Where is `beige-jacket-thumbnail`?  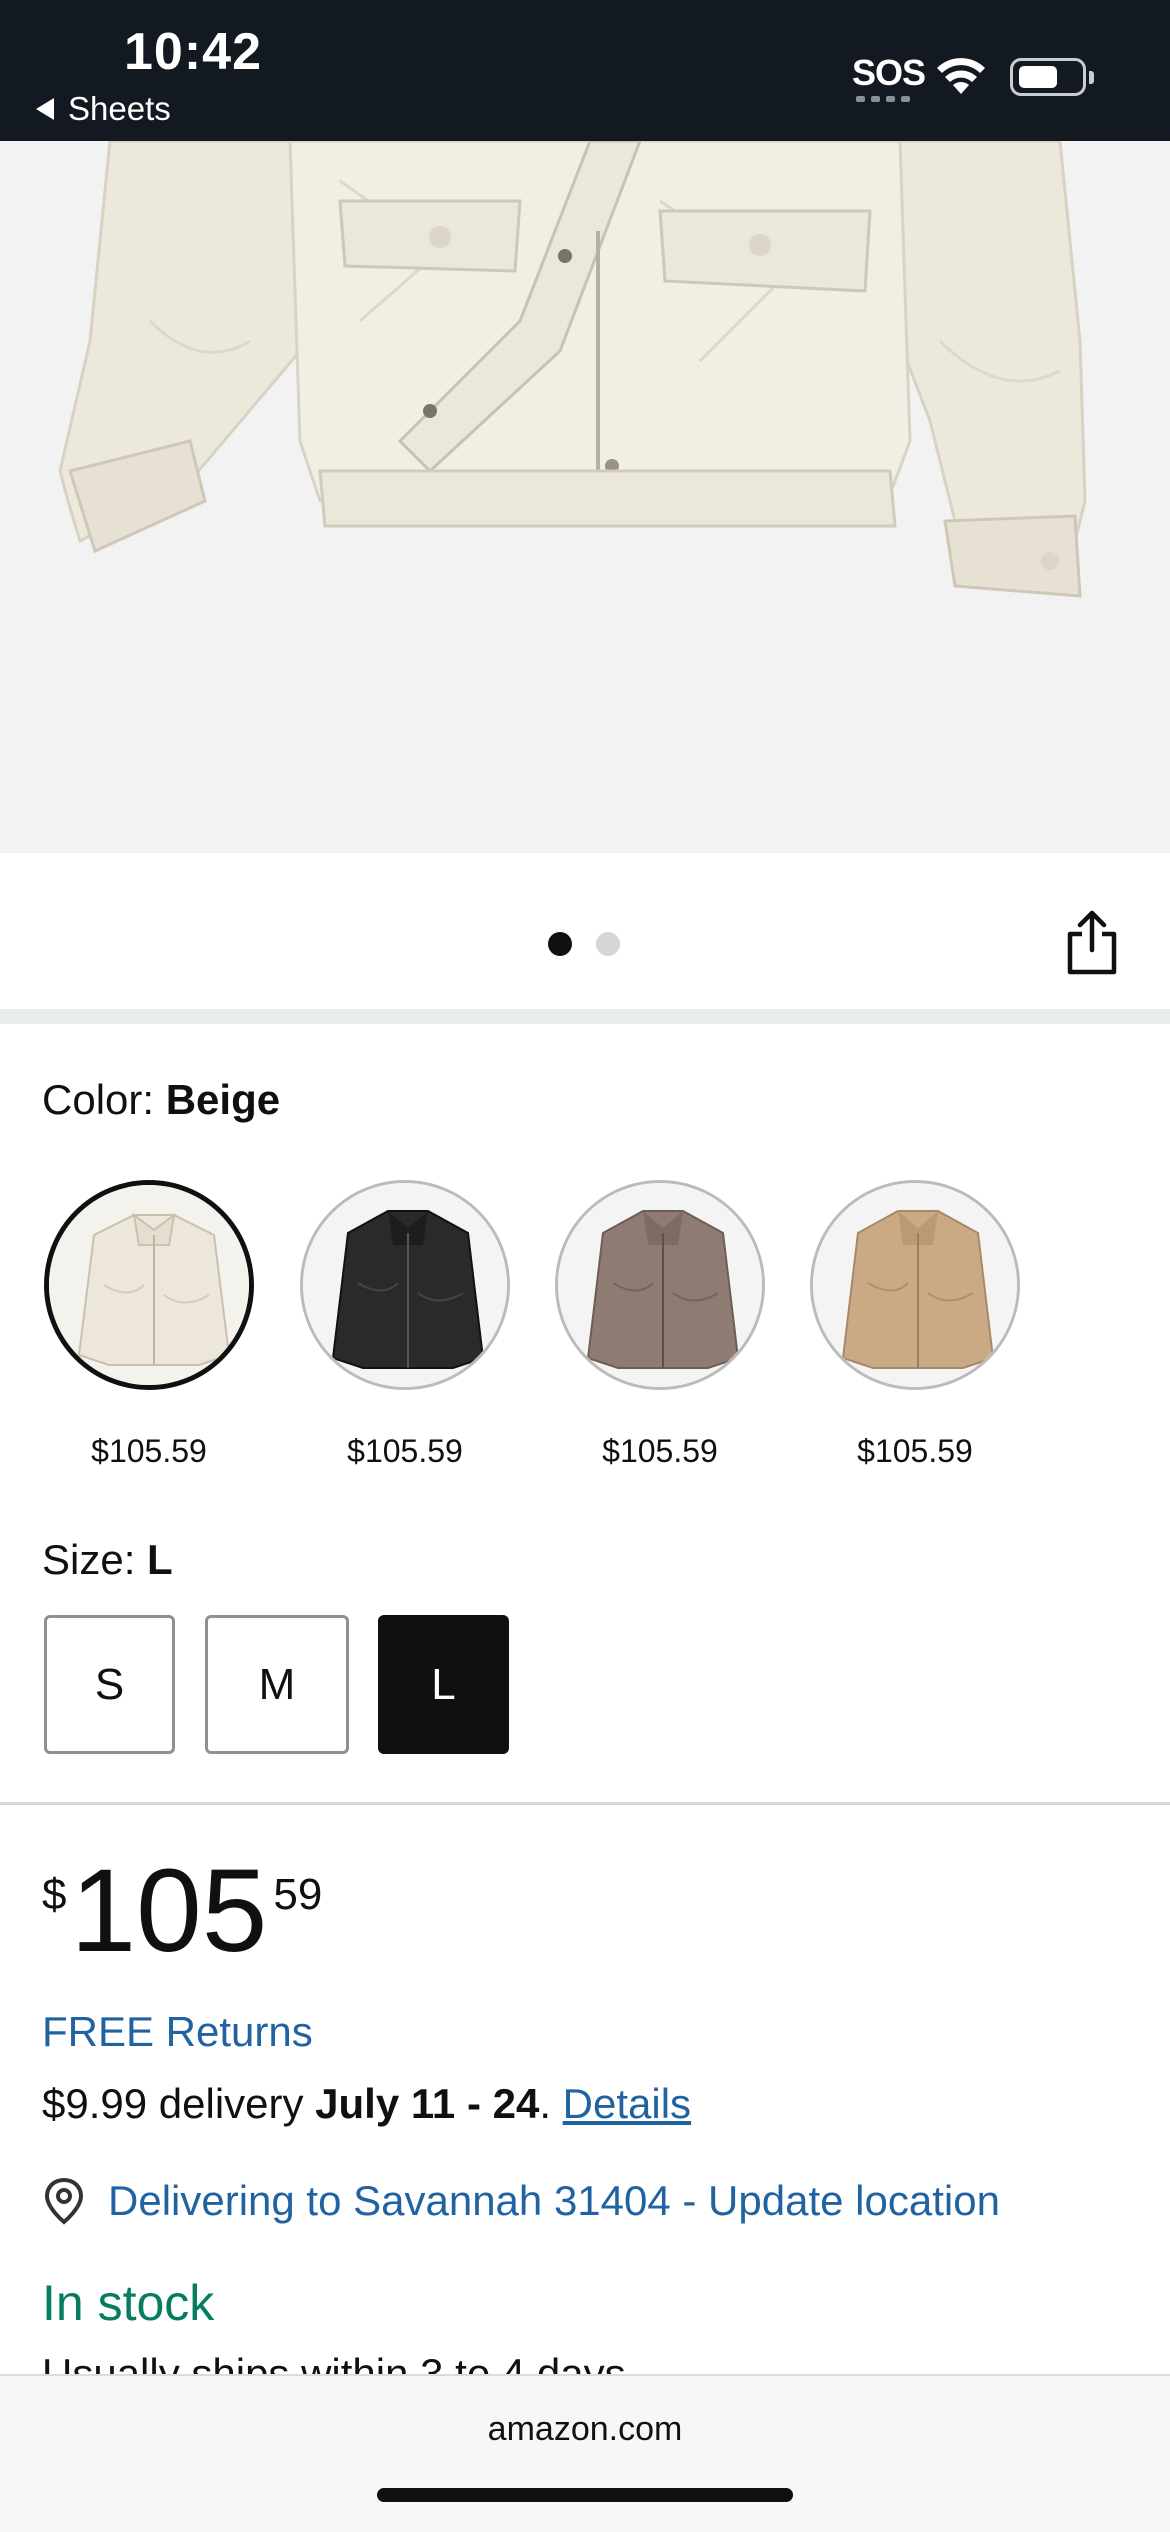 beige-jacket-thumbnail is located at coordinates (149, 1285).